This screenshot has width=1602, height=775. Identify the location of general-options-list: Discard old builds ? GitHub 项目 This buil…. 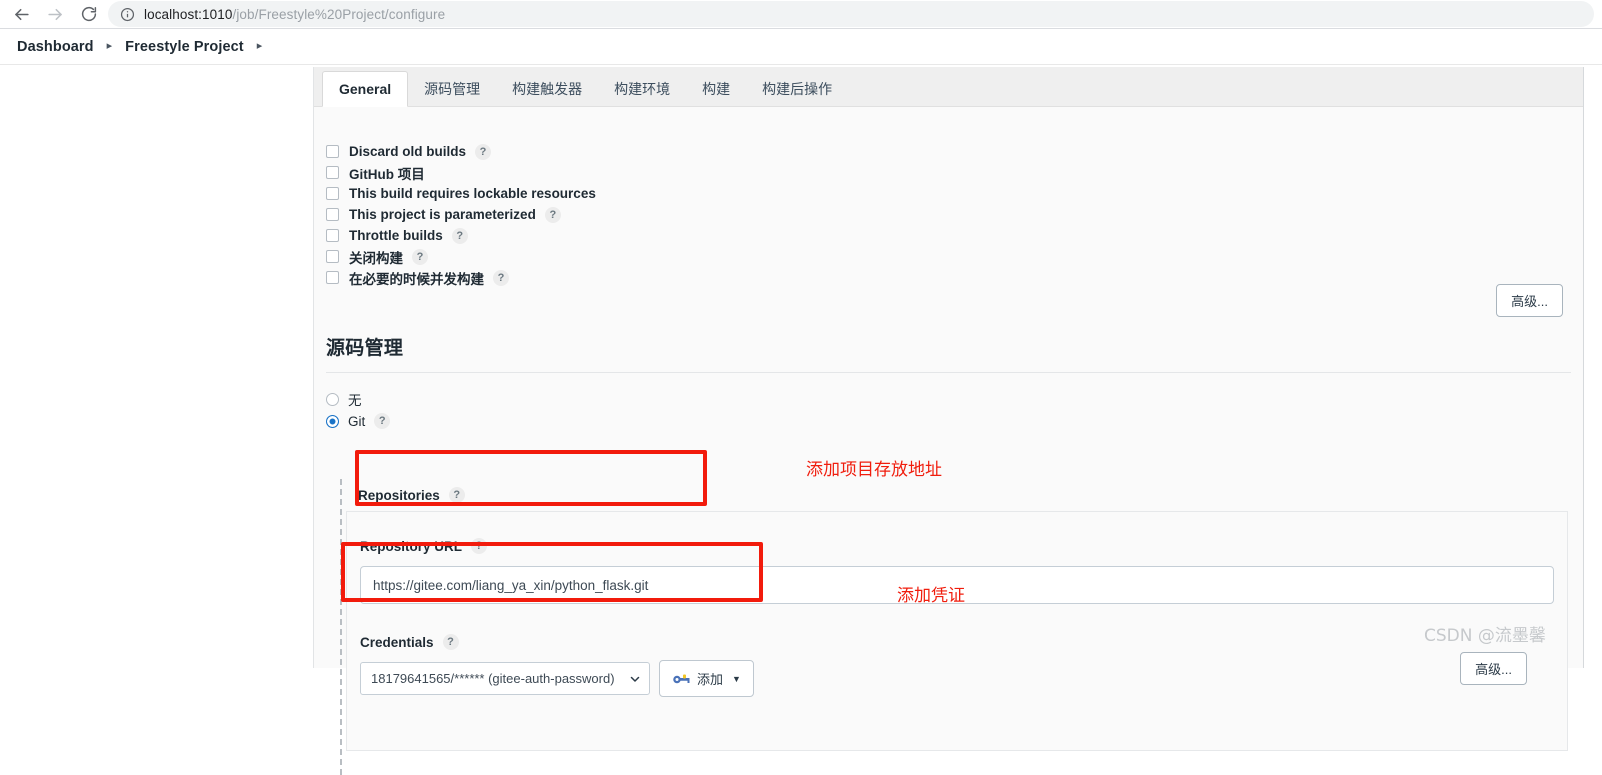
(461, 214).